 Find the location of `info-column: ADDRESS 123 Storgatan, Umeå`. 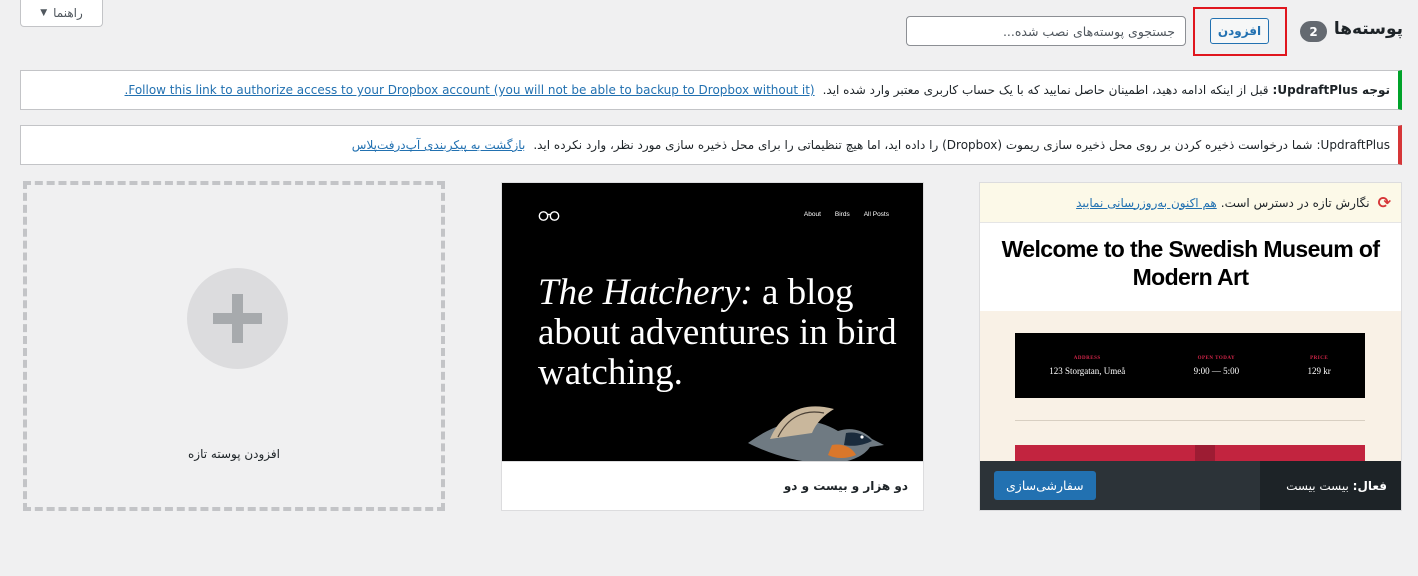

info-column: ADDRESS 123 Storgatan, Umeå is located at coordinates (1087, 366).